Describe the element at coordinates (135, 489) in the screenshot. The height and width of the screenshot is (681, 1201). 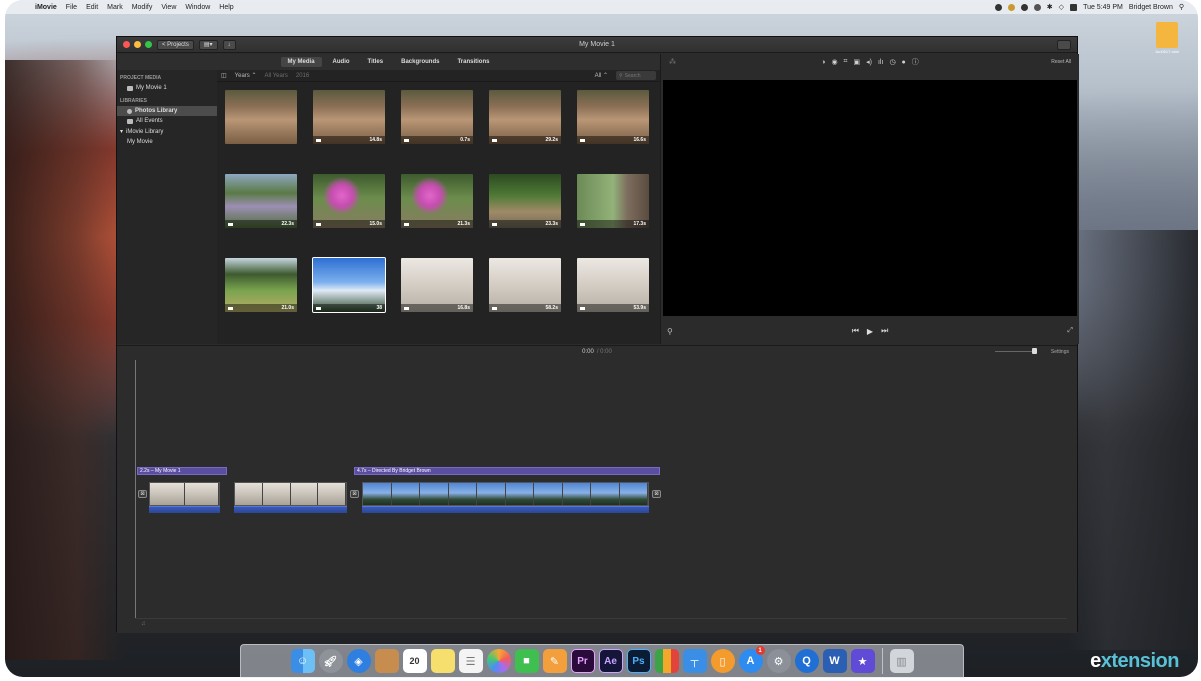
I see `playhead` at that location.